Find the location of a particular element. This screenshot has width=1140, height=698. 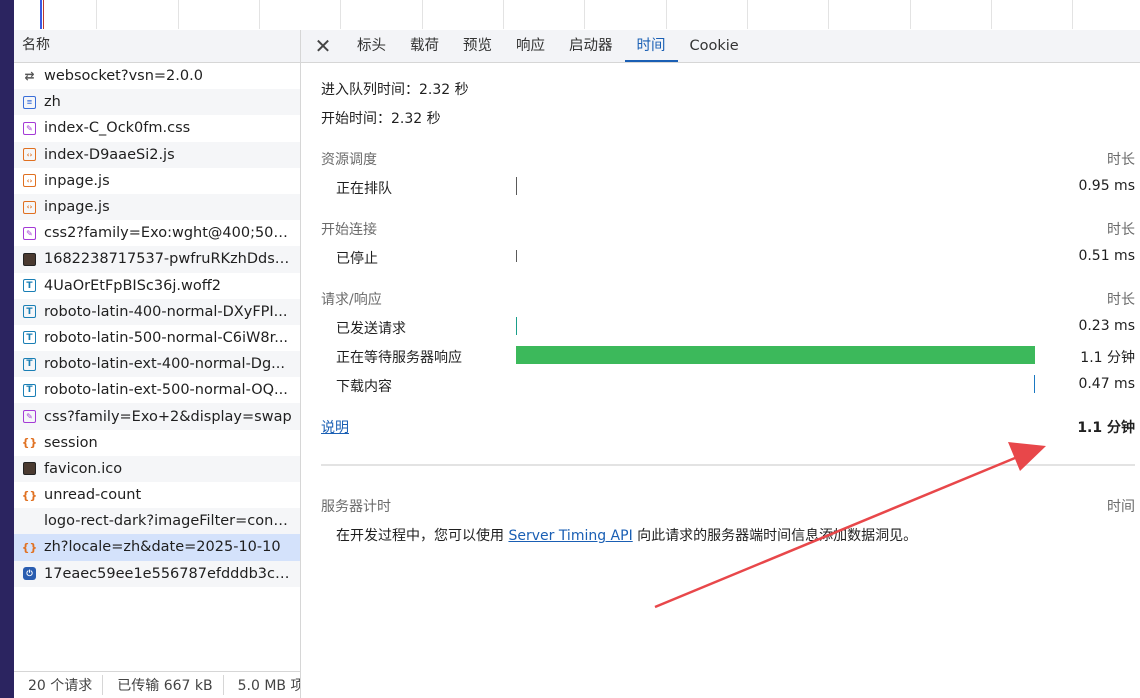

tab-headers: 标头 is located at coordinates (371, 46).